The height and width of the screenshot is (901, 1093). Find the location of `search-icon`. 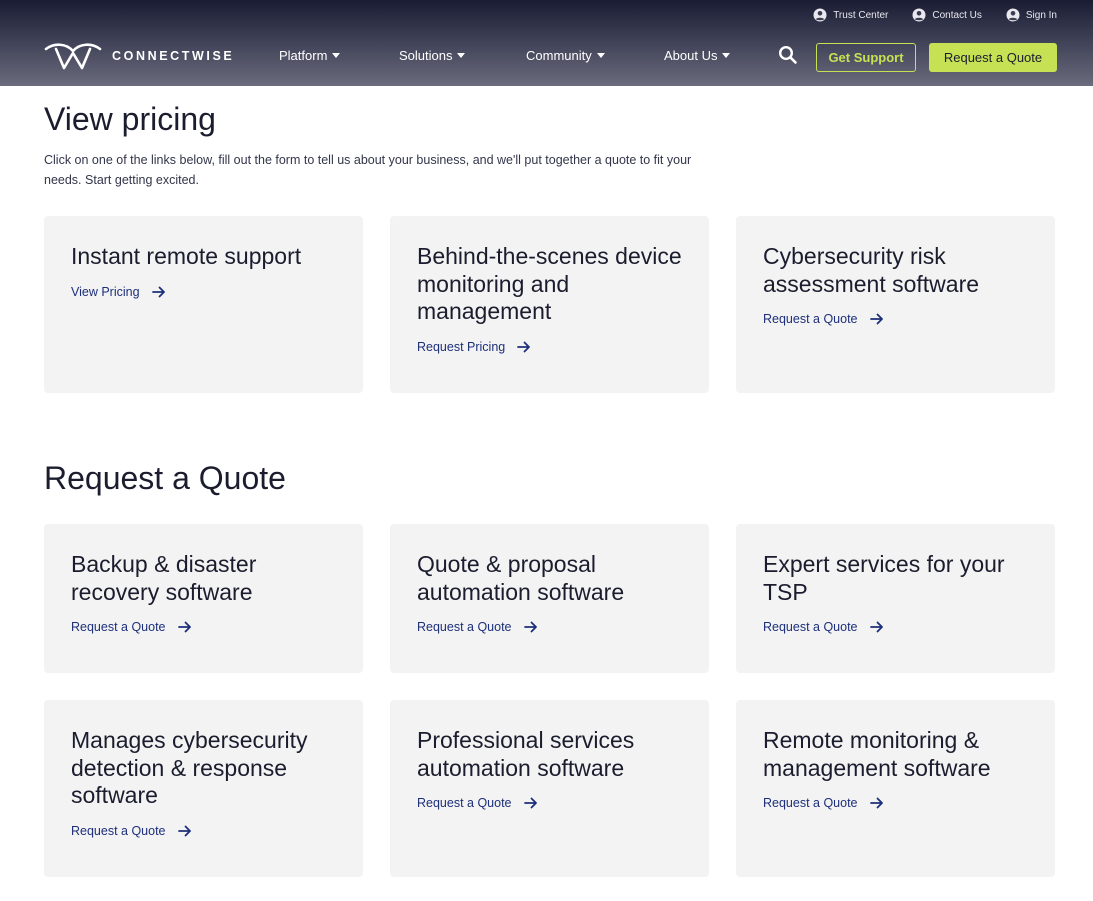

search-icon is located at coordinates (788, 55).